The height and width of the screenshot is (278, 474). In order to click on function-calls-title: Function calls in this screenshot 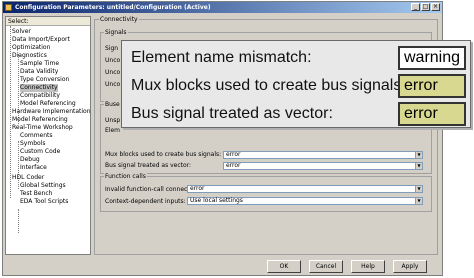, I will do `click(125, 176)`.